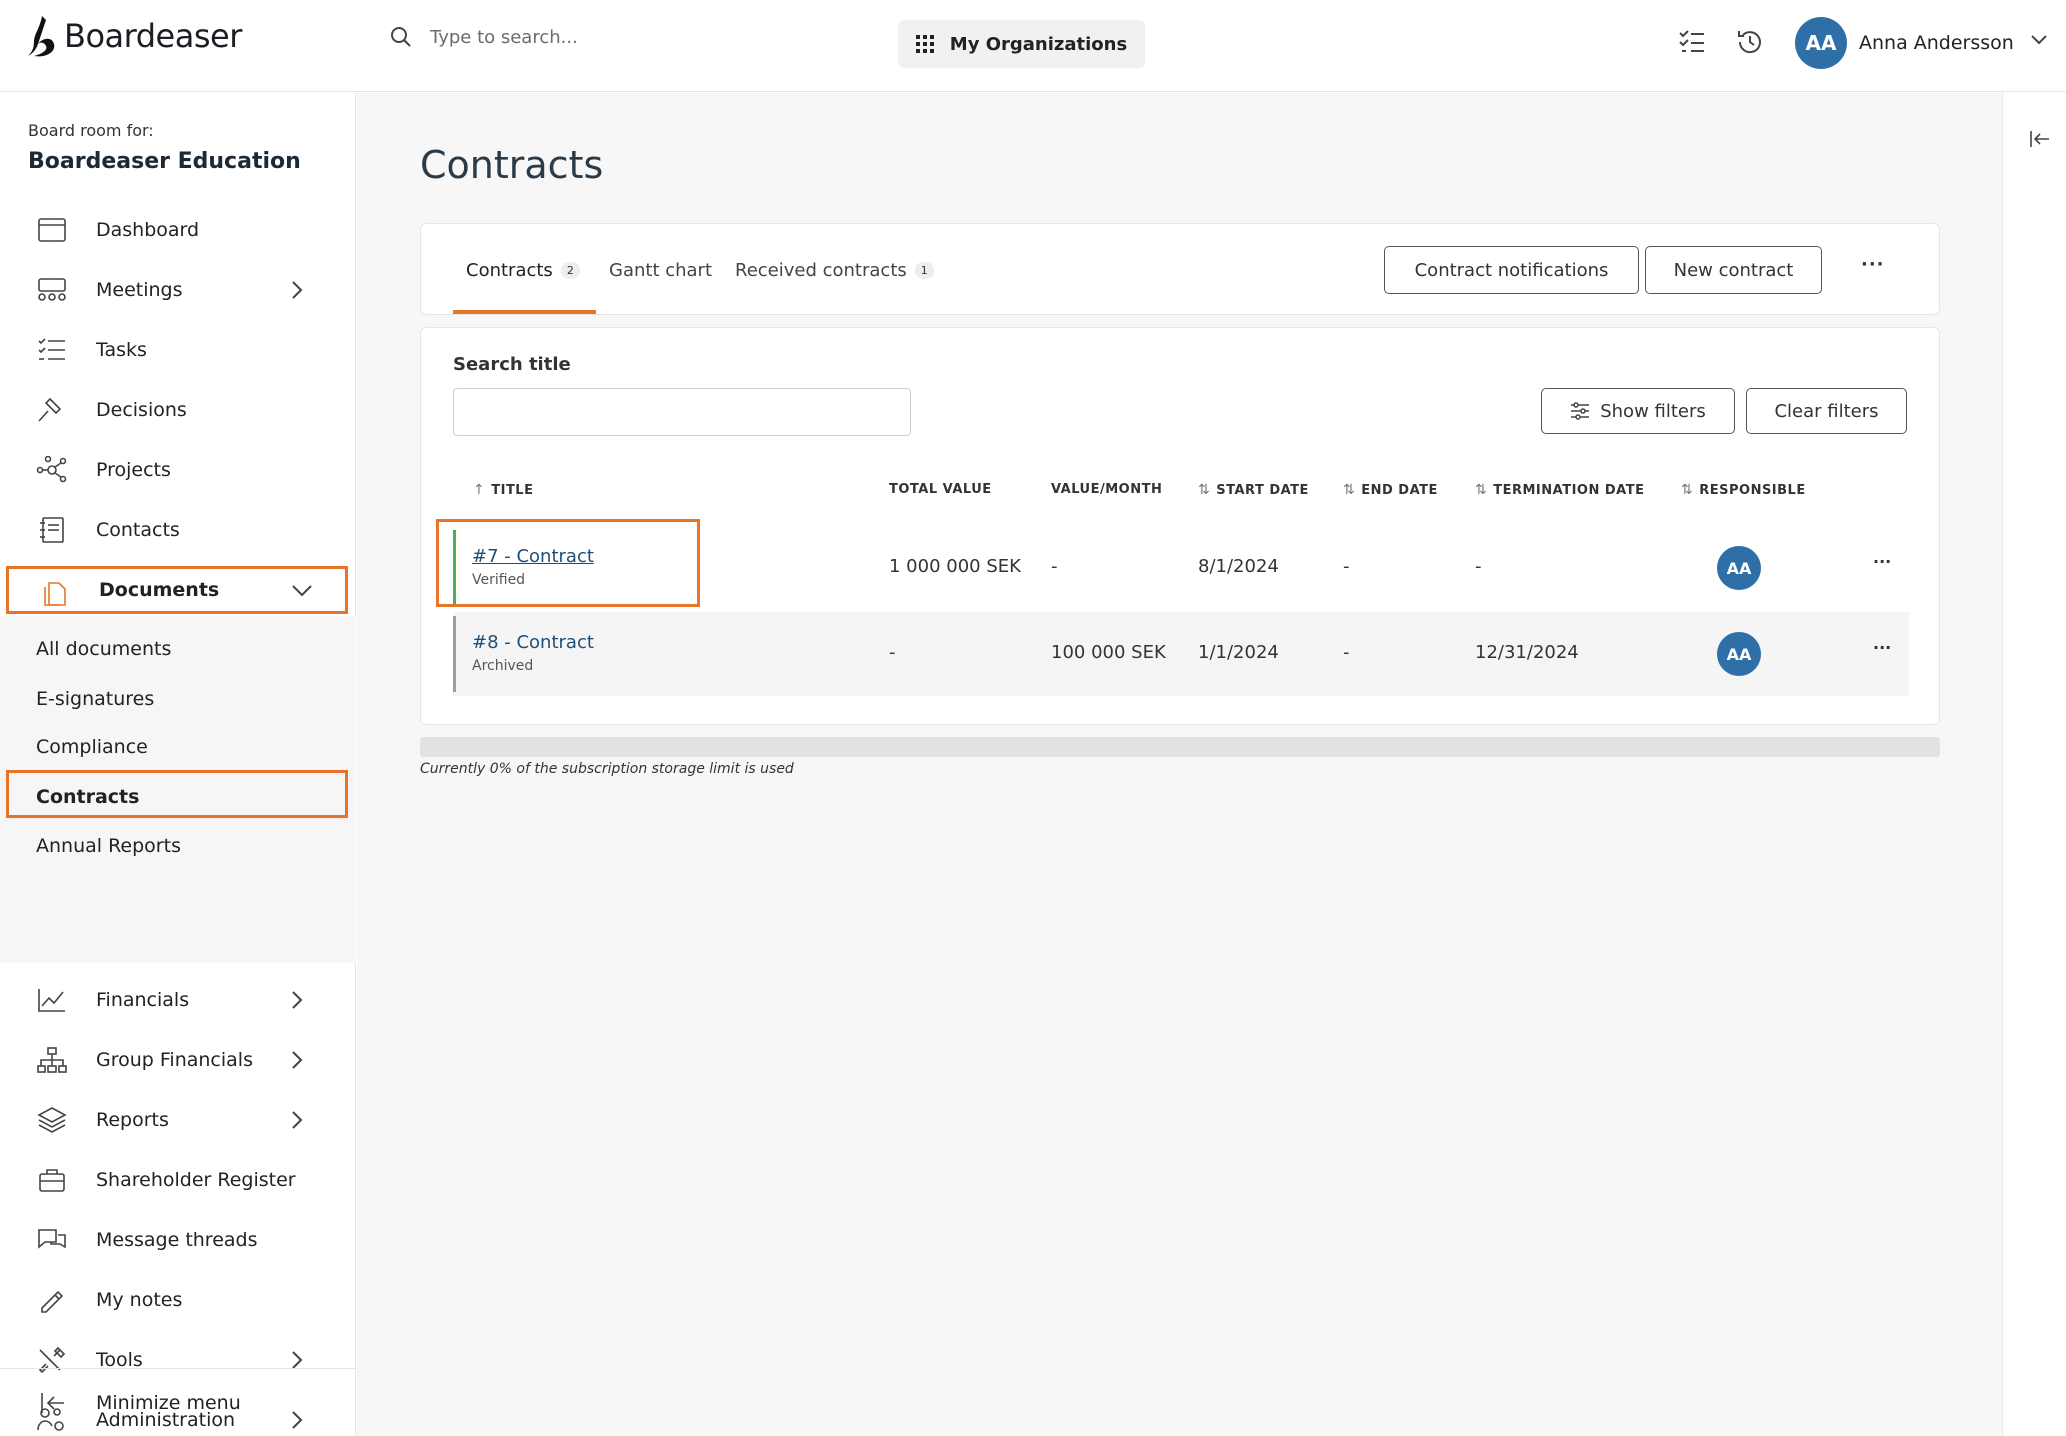  What do you see at coordinates (52, 1060) in the screenshot?
I see `org-chart-icon` at bounding box center [52, 1060].